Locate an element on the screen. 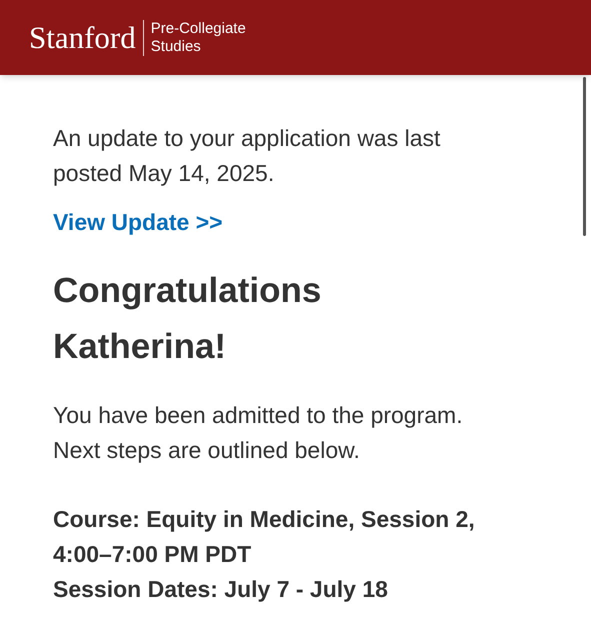 The width and height of the screenshot is (591, 636). logo: Stanford is located at coordinates (82, 37).